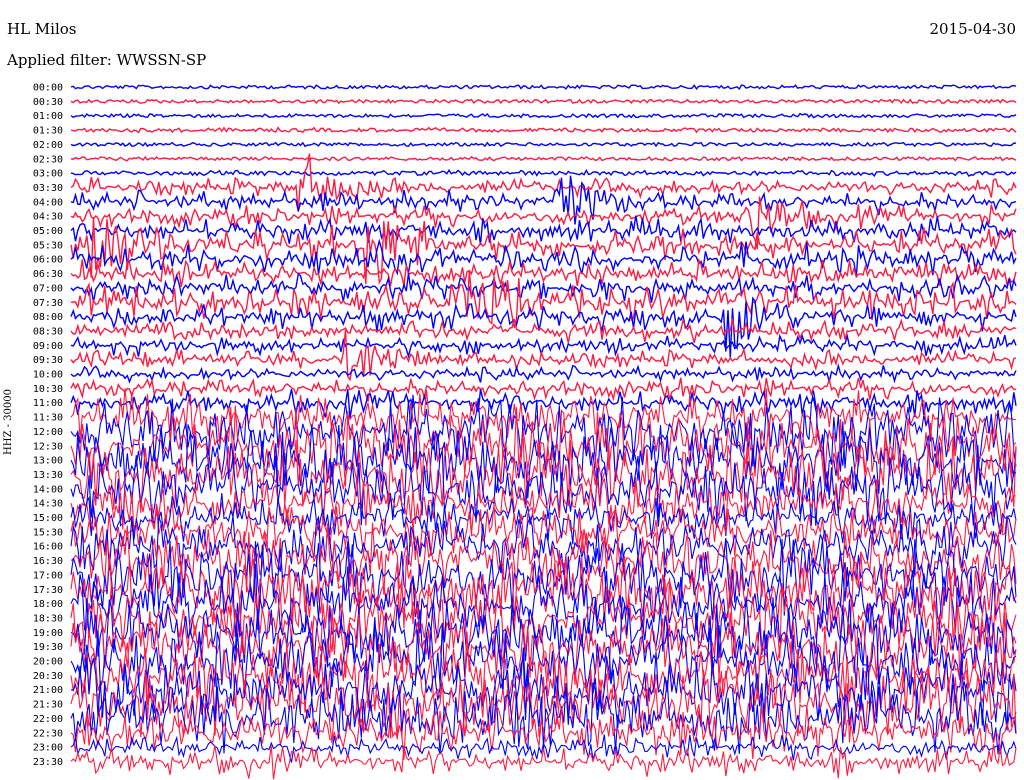  I want to click on time-label: 21:30, so click(48, 705).